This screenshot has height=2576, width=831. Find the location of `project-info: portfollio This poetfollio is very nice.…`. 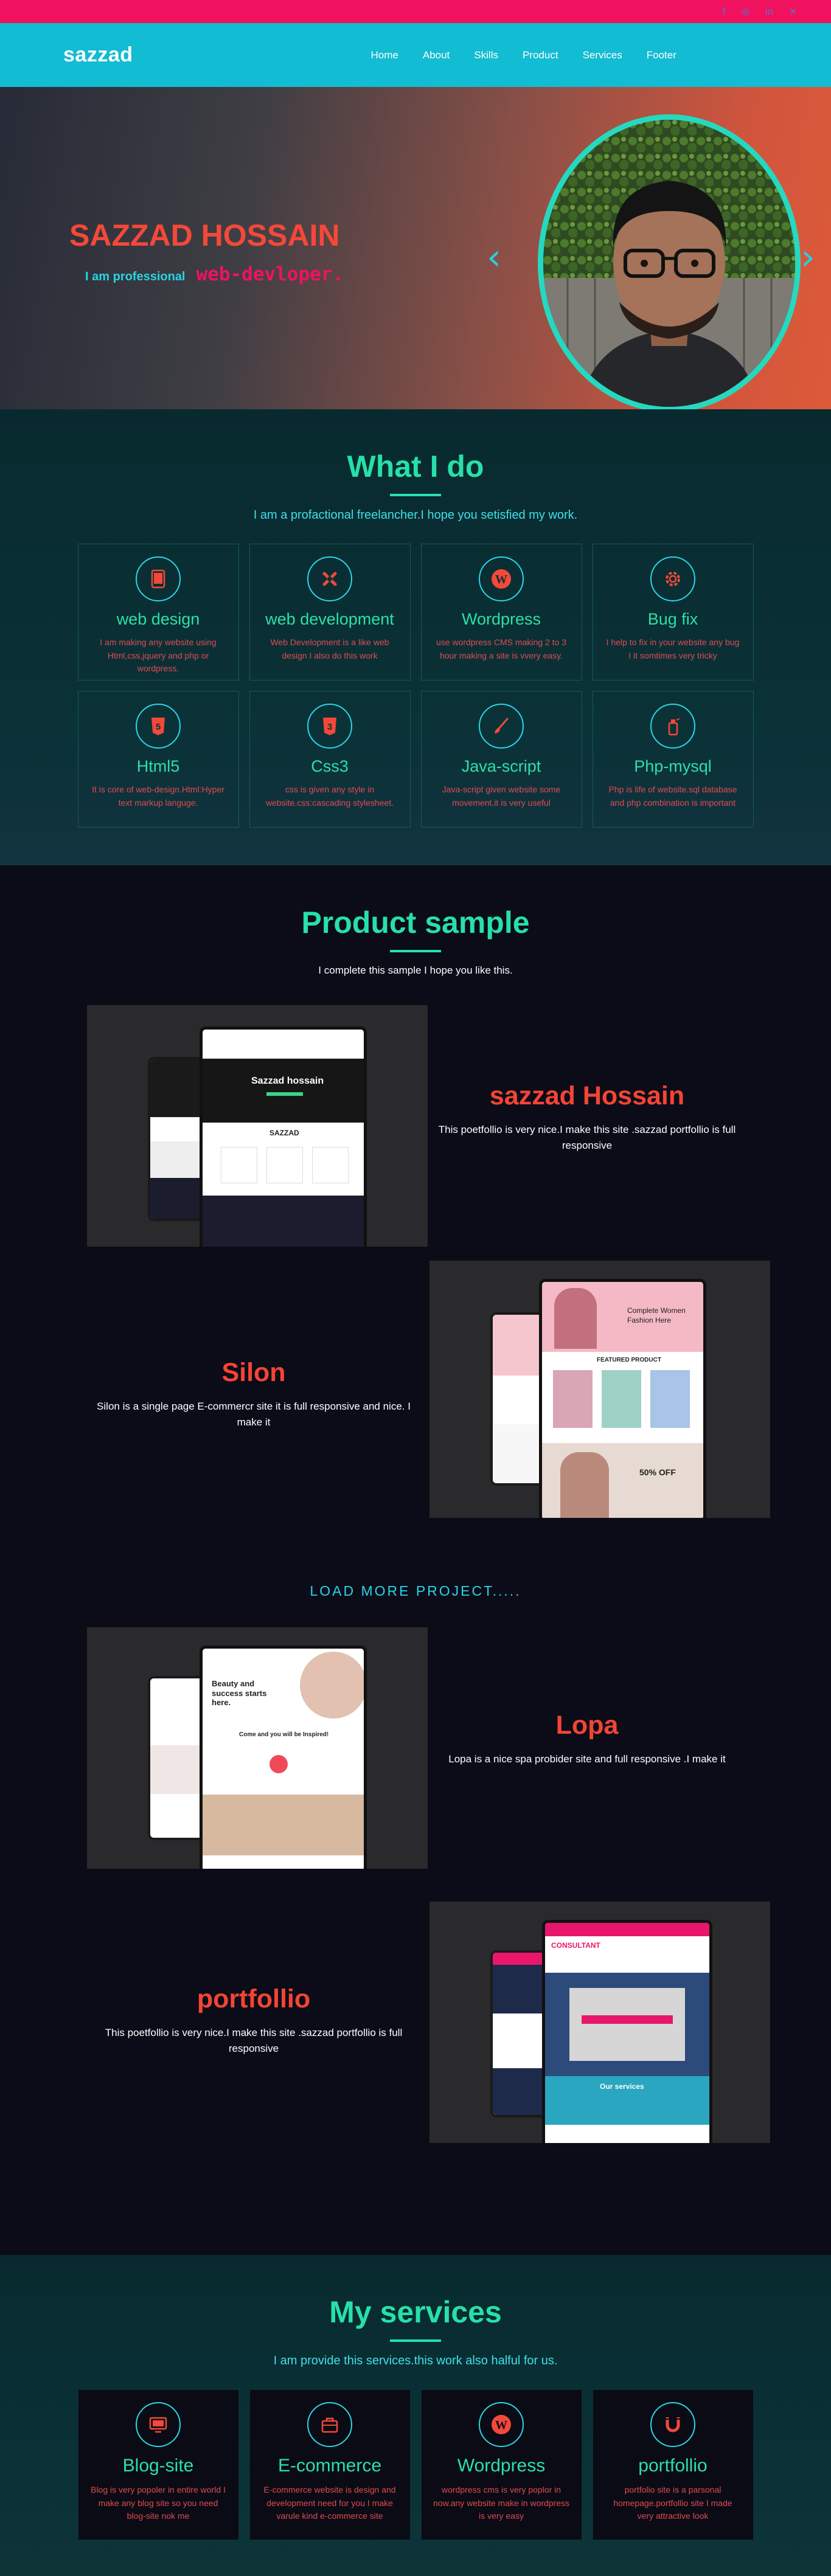

project-info: portfollio This poetfollio is very nice.… is located at coordinates (253, 2020).